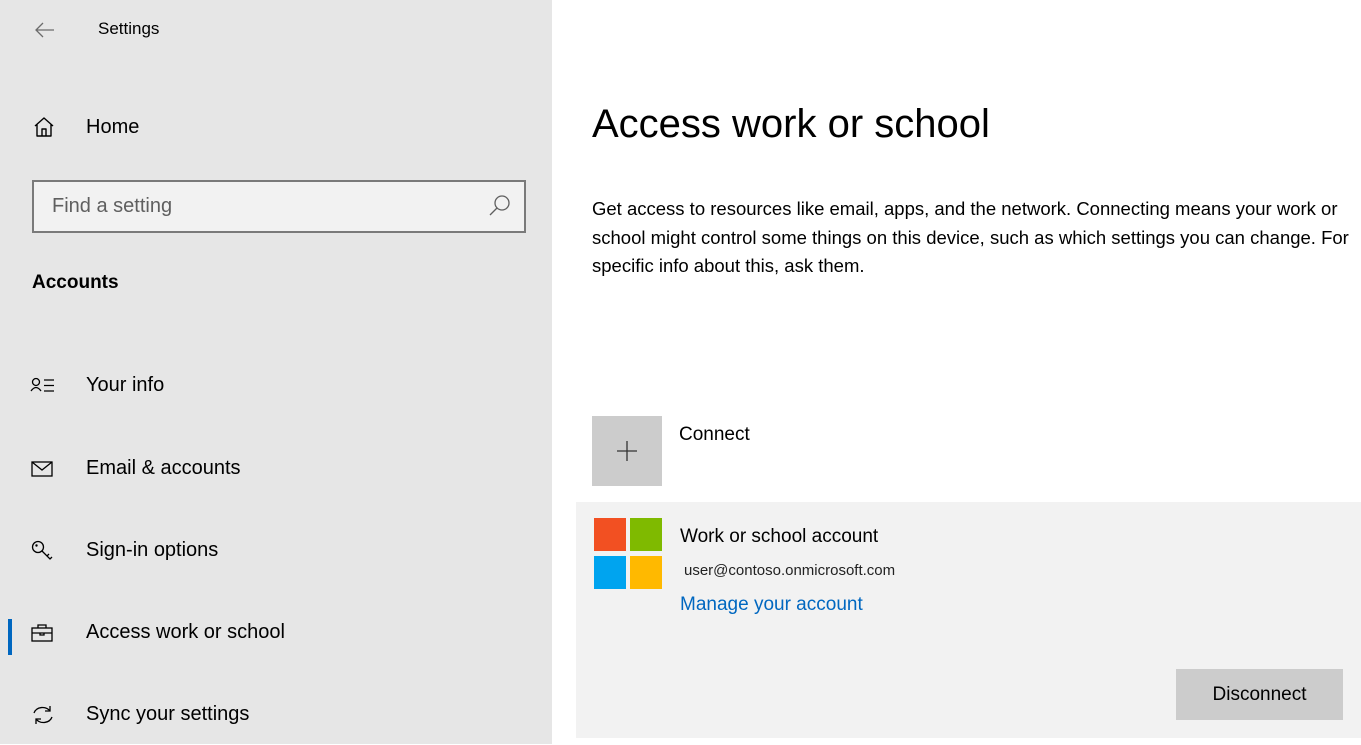 The height and width of the screenshot is (745, 1361). Describe the element at coordinates (276, 715) in the screenshot. I see `sidebar-item-sync-your-settings: Sync your settings` at that location.